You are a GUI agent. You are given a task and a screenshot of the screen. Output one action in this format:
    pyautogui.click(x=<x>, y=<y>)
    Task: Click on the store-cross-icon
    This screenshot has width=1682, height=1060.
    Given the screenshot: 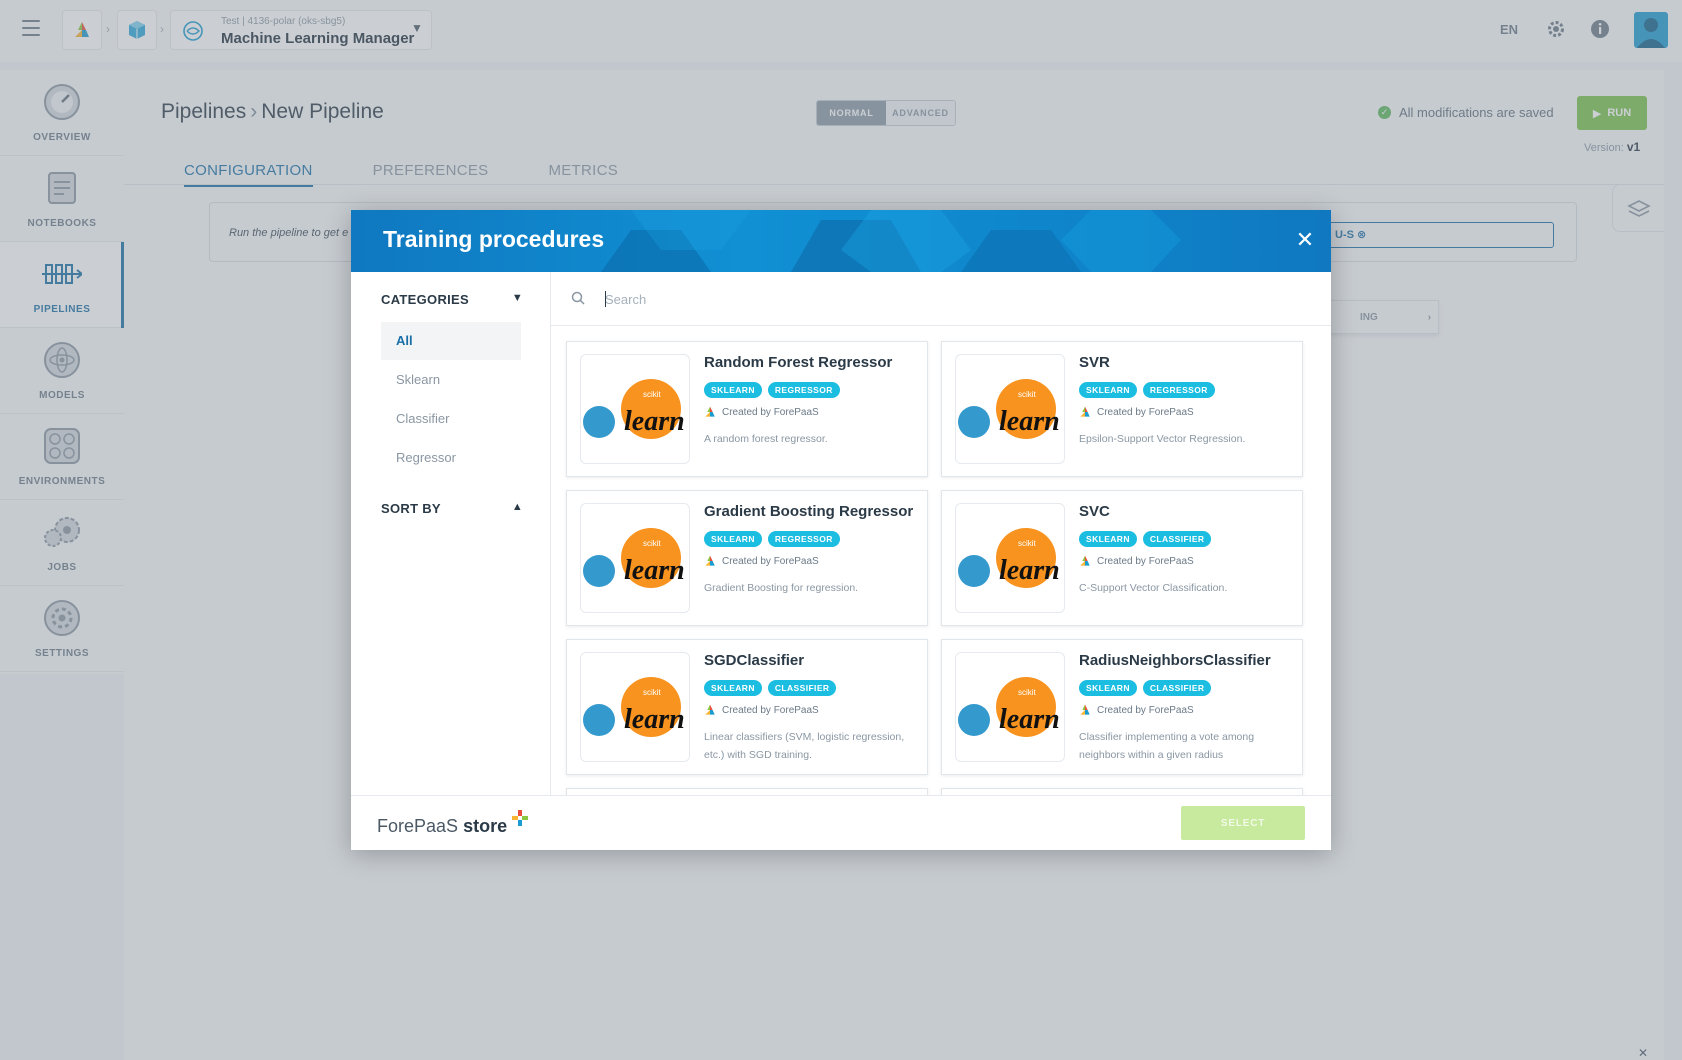 What is the action you would take?
    pyautogui.click(x=520, y=818)
    